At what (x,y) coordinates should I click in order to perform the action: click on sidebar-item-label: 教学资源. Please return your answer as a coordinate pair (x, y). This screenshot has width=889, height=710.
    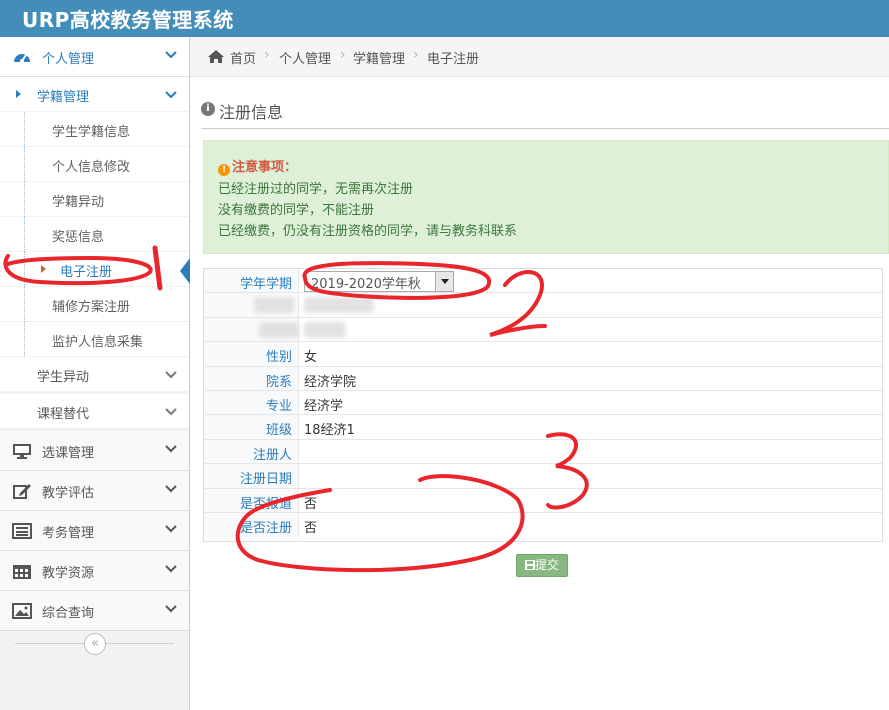
    Looking at the image, I should click on (68, 573).